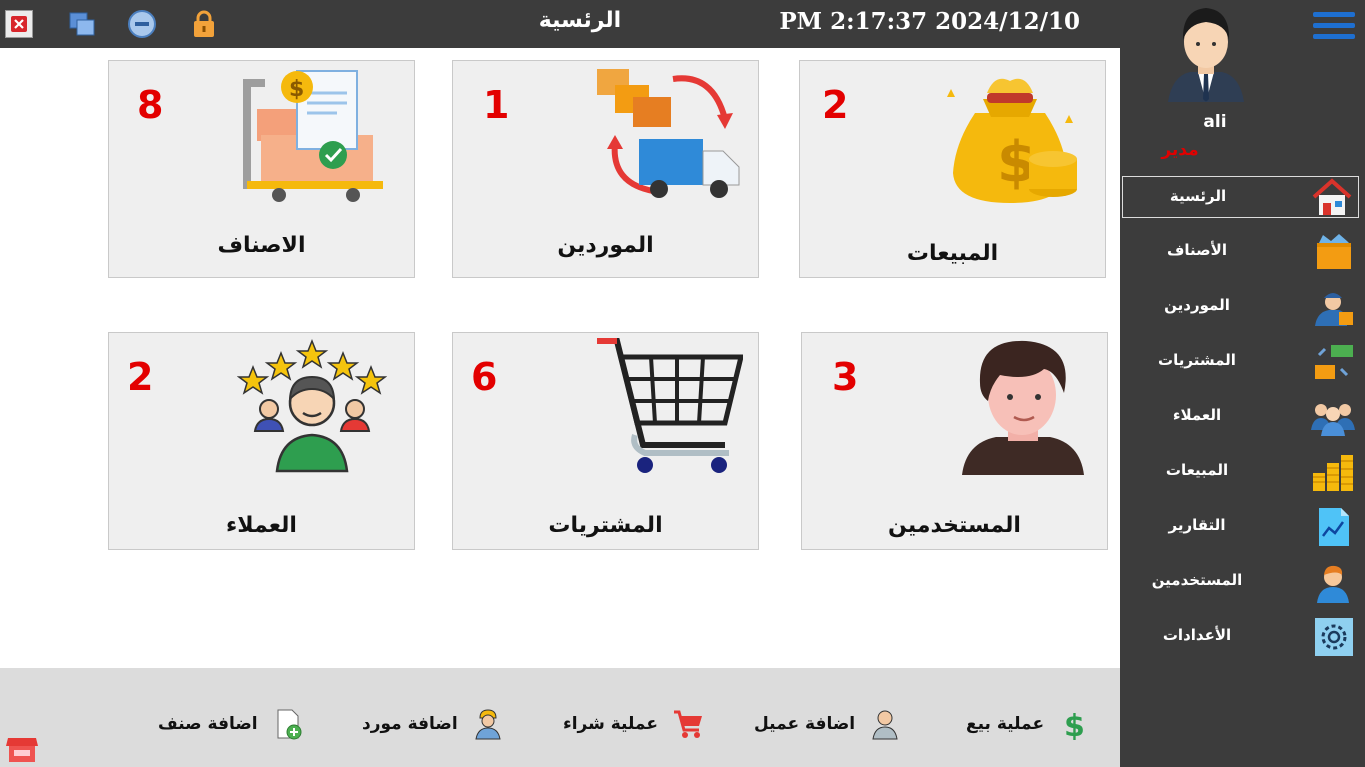 Image resolution: width=1365 pixels, height=767 pixels. I want to click on lock-icon, so click(204, 23).